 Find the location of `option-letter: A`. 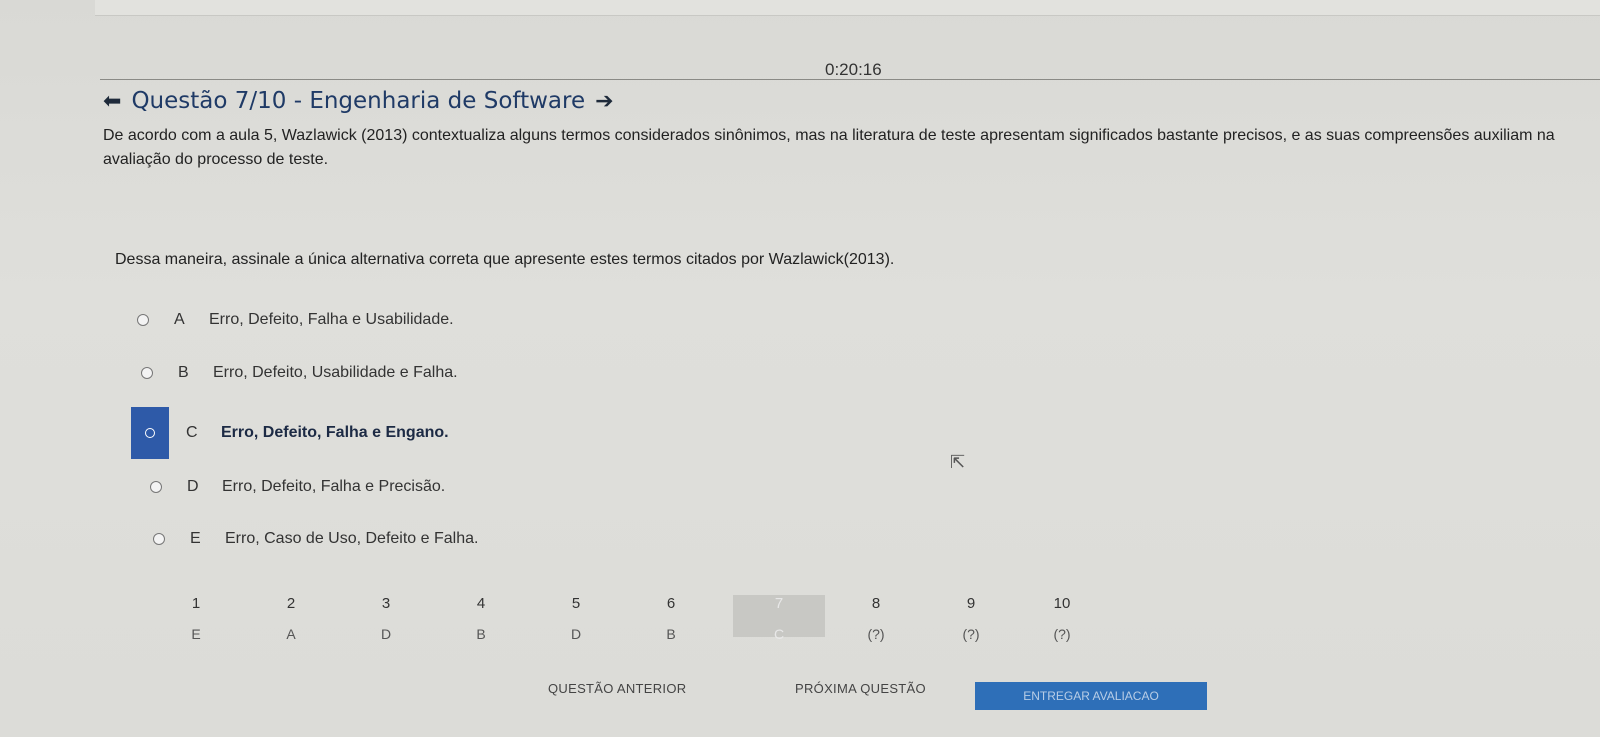

option-letter: A is located at coordinates (179, 319).